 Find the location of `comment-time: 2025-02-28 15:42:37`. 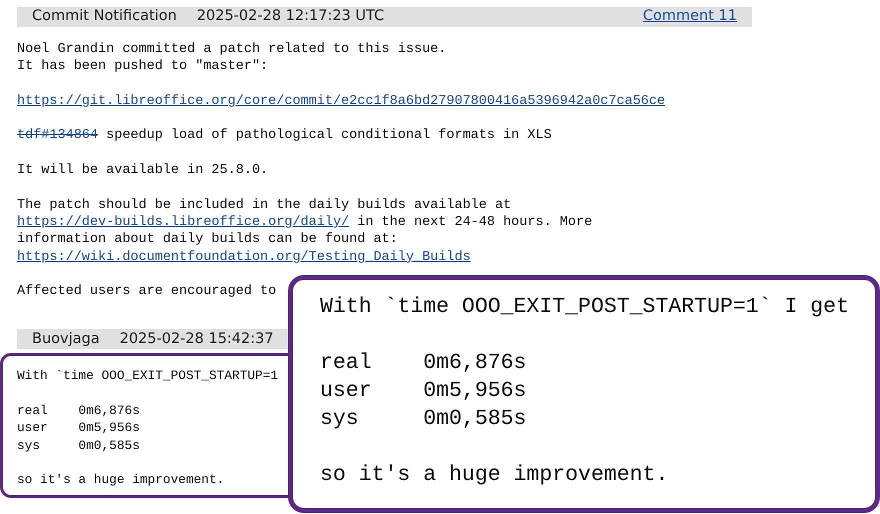

comment-time: 2025-02-28 15:42:37 is located at coordinates (197, 339).